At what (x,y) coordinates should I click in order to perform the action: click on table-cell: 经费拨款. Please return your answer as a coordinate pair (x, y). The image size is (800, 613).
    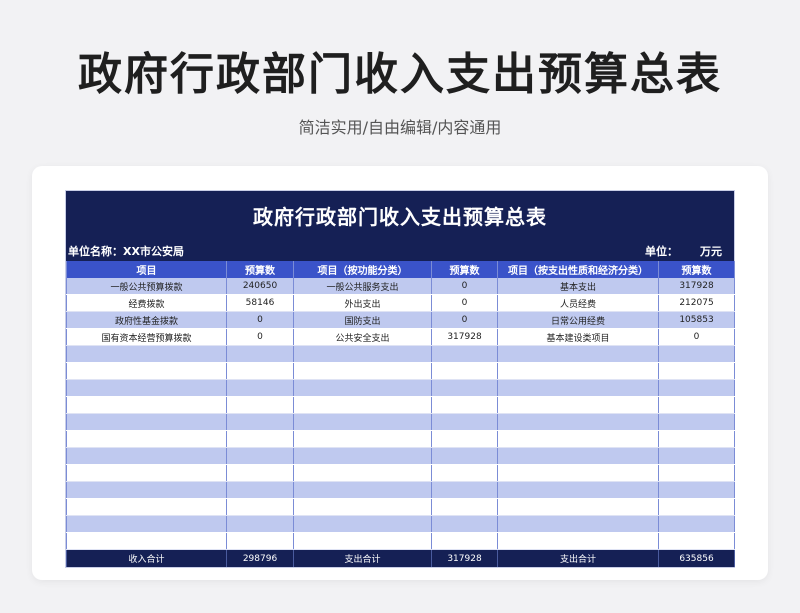
    Looking at the image, I should click on (146, 303).